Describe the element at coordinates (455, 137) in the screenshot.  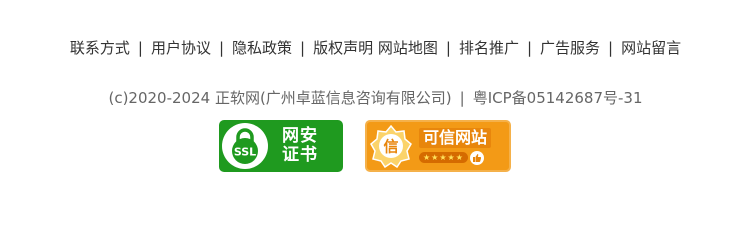
I see `trust-badge-title: 可信网站` at that location.